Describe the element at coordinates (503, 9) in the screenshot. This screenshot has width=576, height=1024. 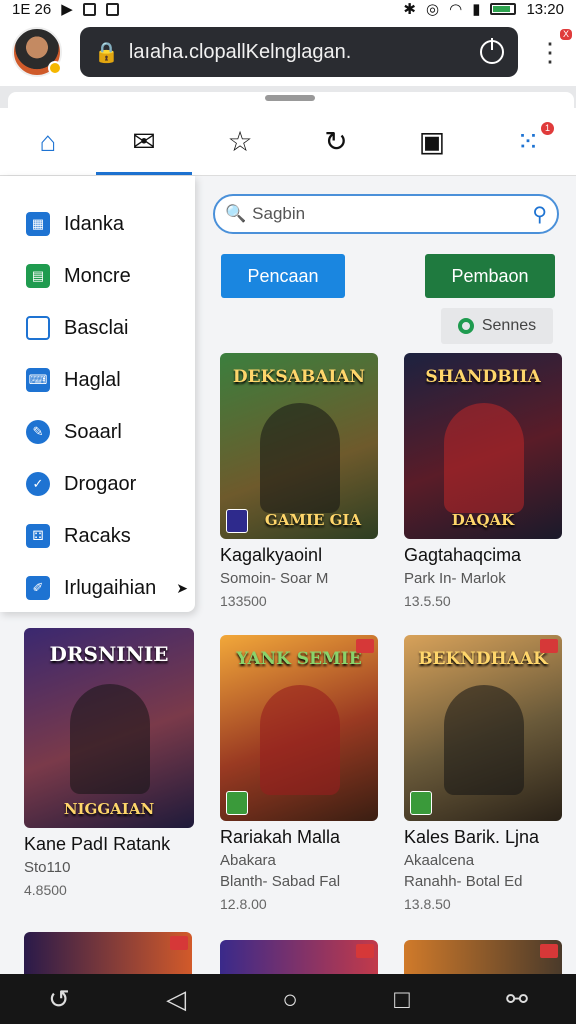
I see `battery-icon` at that location.